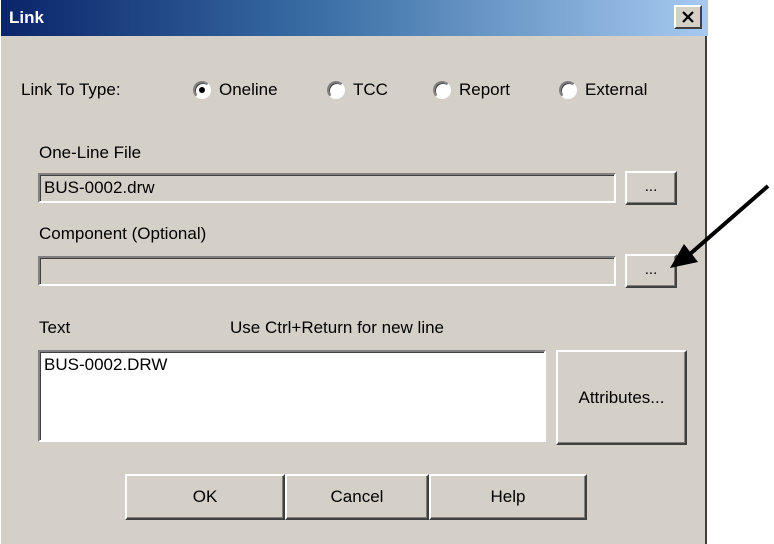 Image resolution: width=774 pixels, height=544 pixels. Describe the element at coordinates (720, 226) in the screenshot. I see `annotation-arrow` at that location.